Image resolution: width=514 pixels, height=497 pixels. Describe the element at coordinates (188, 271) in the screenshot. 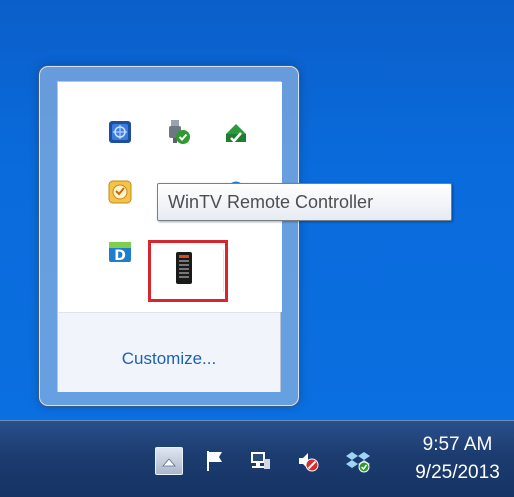

I see `red-highlight-box` at that location.